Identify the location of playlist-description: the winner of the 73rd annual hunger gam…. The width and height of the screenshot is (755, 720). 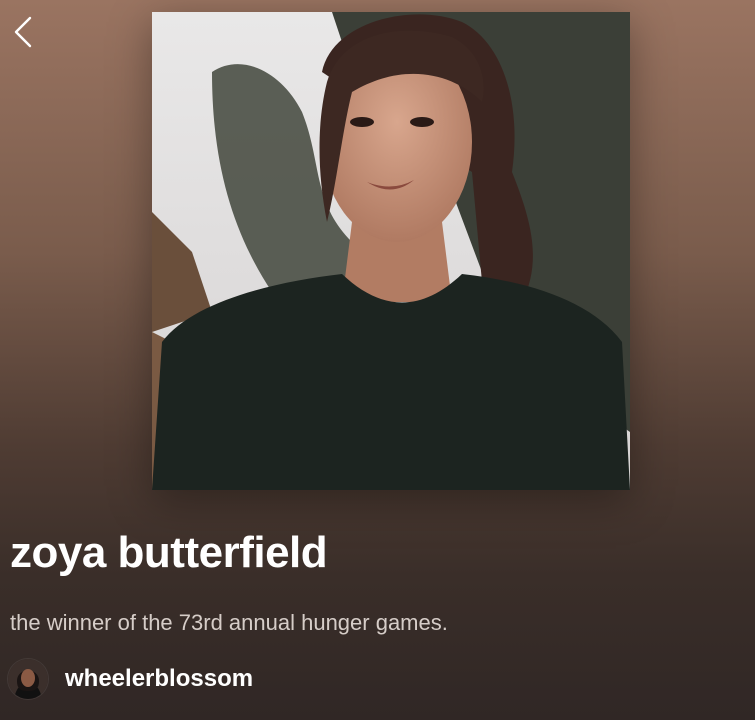
(229, 622).